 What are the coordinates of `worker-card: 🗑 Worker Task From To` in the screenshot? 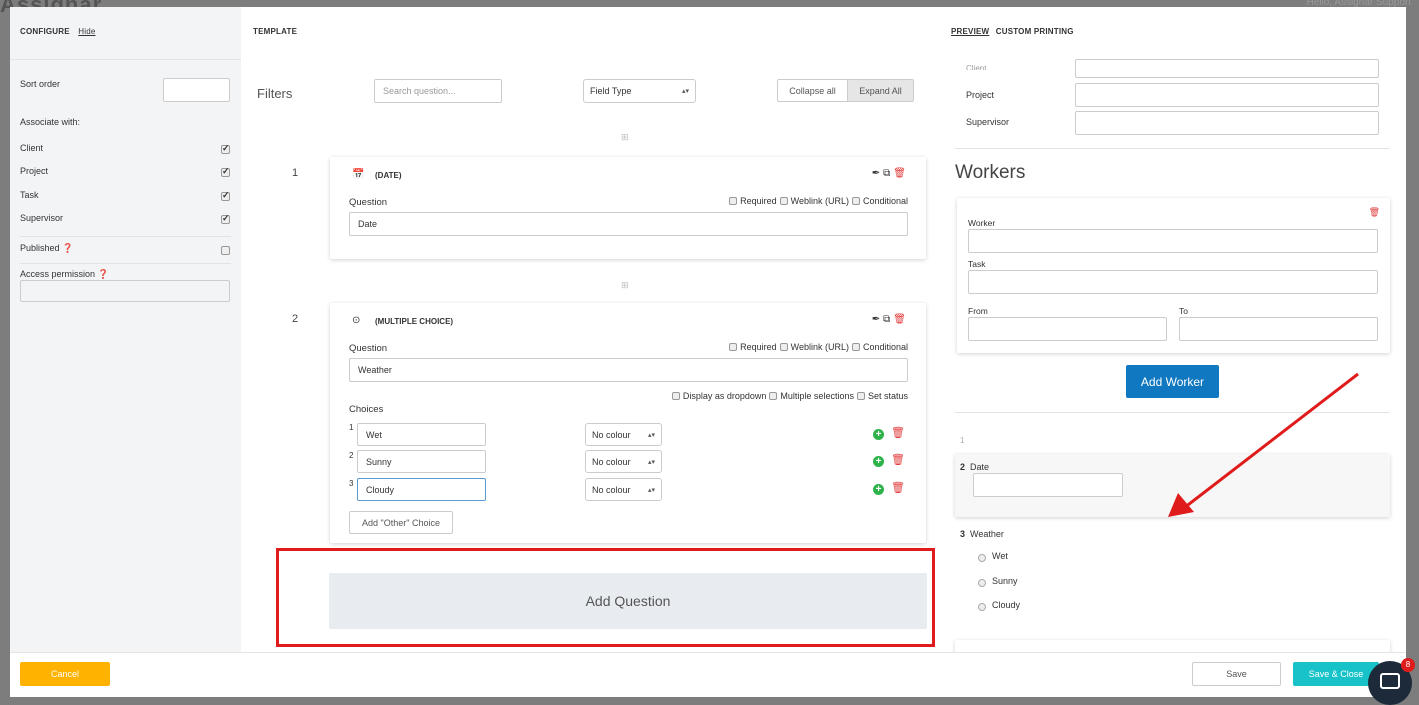 It's located at (1173, 275).